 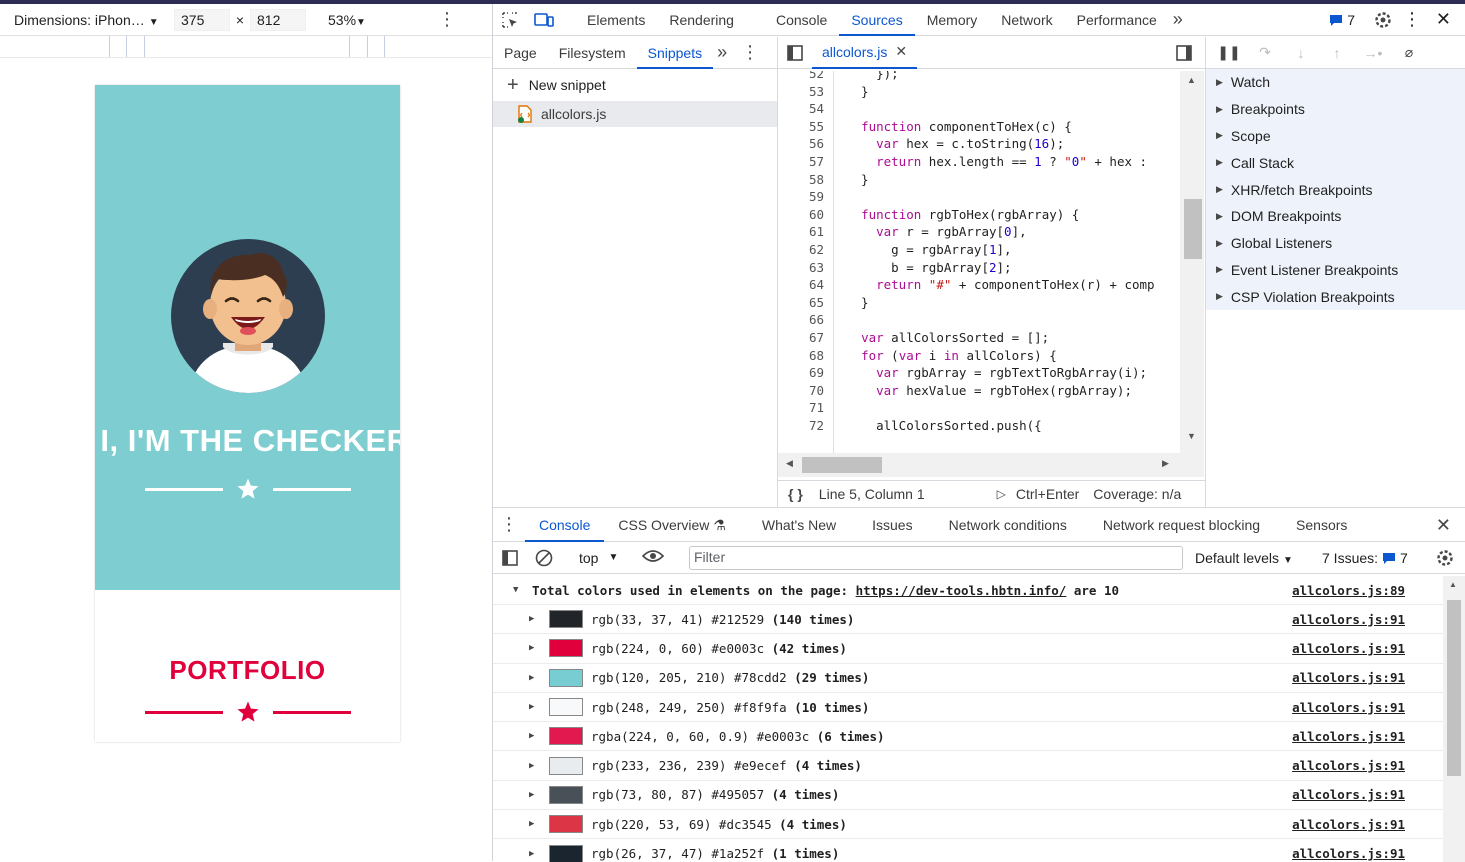 What do you see at coordinates (1335, 136) in the screenshot?
I see `debugger-section-scope: ▶ Scope` at bounding box center [1335, 136].